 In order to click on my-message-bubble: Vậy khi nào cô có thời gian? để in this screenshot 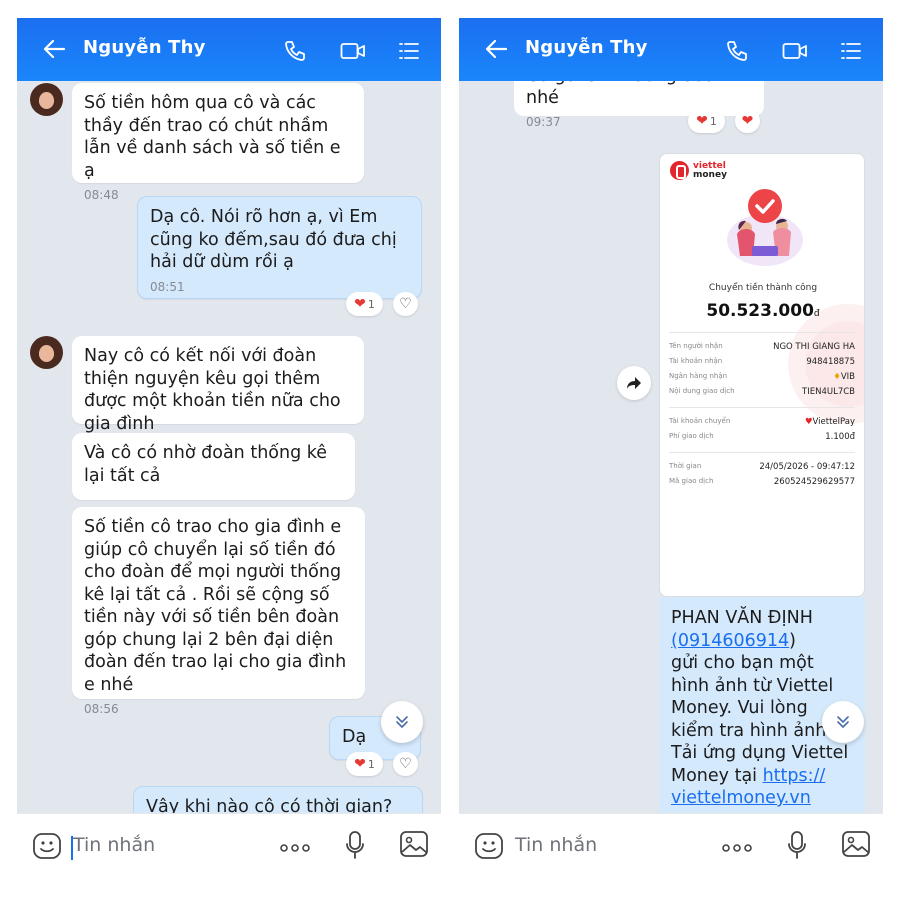, I will do `click(278, 799)`.